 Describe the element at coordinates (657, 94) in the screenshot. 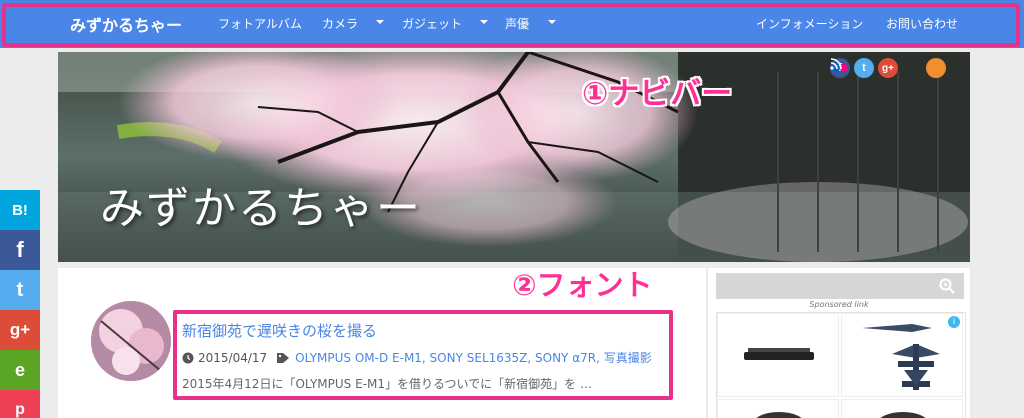

I see `annotation-navbar: ①ナビバー` at that location.